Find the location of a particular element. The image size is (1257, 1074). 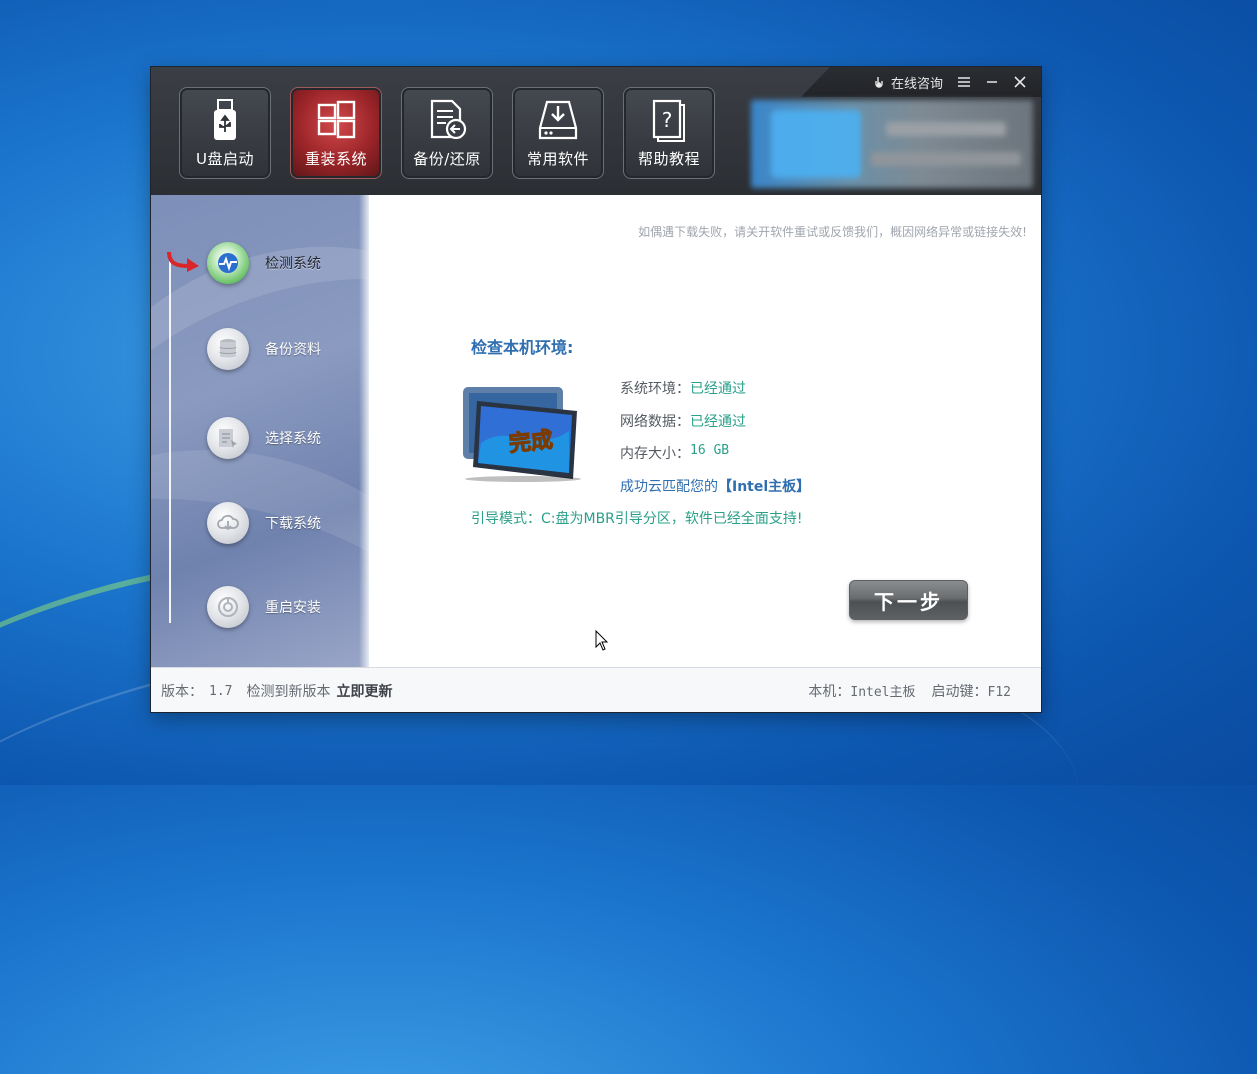

close-icon is located at coordinates (1020, 82).